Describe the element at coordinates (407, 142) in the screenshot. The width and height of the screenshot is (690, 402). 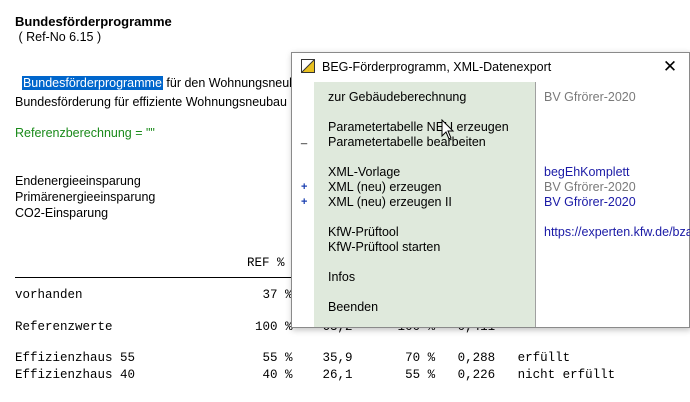
I see `menu-item-param-table-edit: Parametertabelle bearbeiten` at that location.